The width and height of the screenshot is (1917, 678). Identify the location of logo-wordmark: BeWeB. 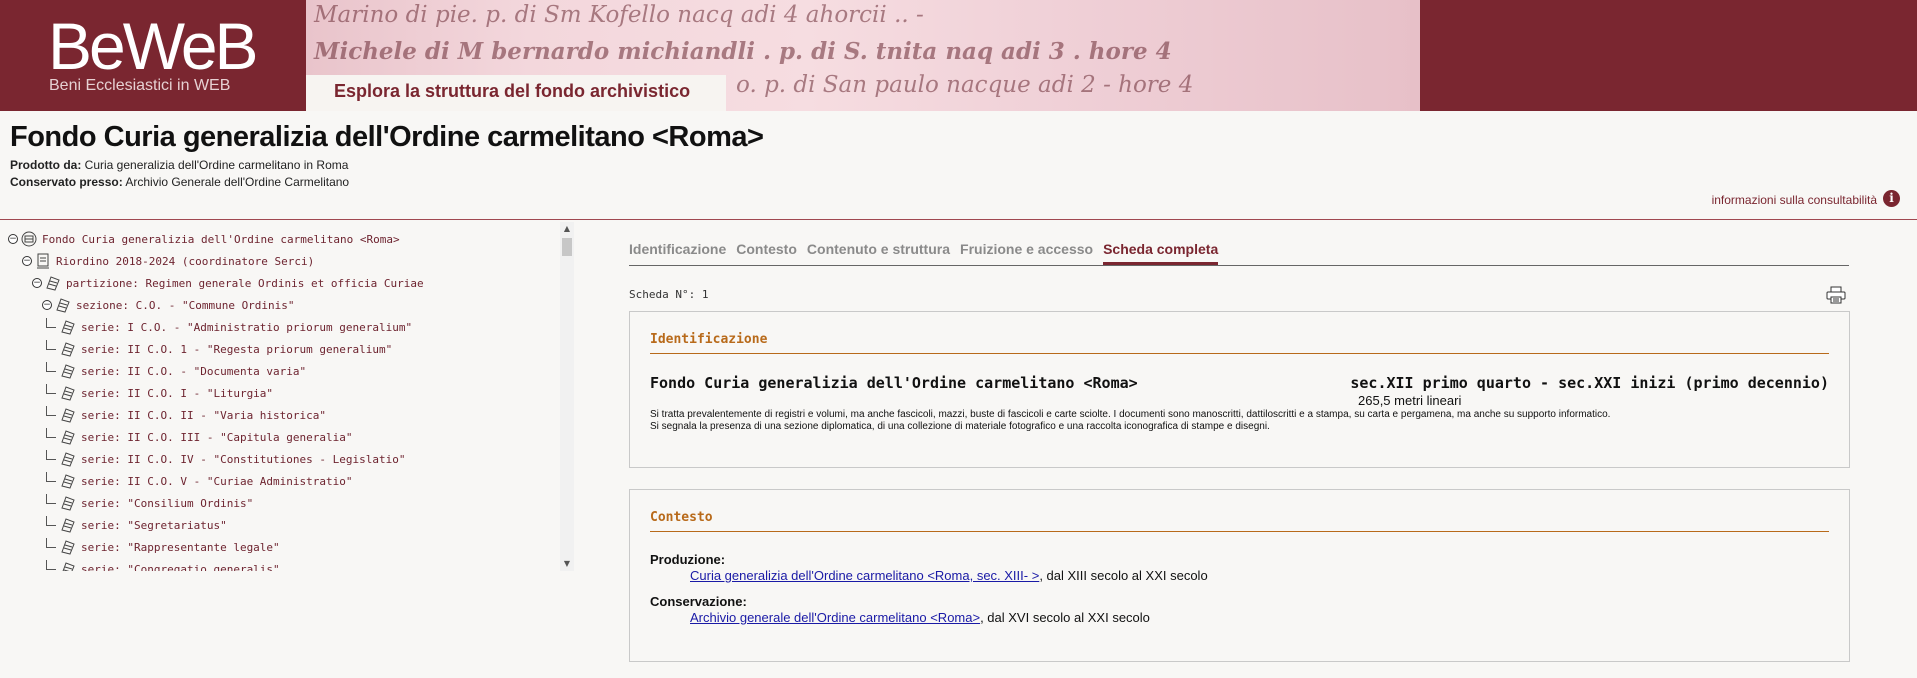
(153, 46).